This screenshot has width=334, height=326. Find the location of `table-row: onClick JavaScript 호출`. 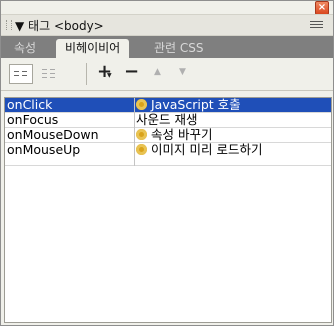

table-row: onClick JavaScript 호출 is located at coordinates (168, 105).